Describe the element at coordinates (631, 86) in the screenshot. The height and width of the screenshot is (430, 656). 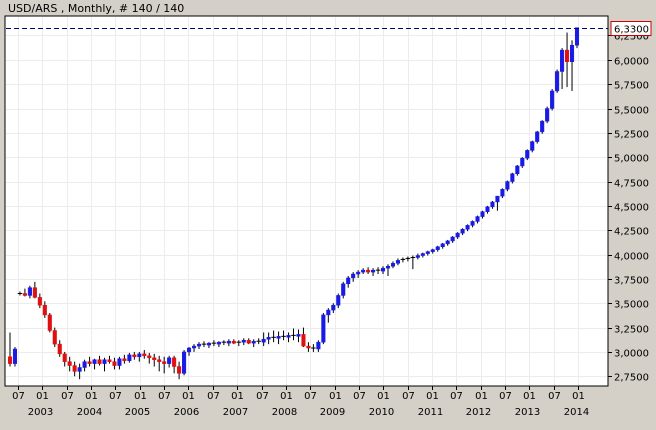
I see `y-tick-label: 5,7500` at that location.